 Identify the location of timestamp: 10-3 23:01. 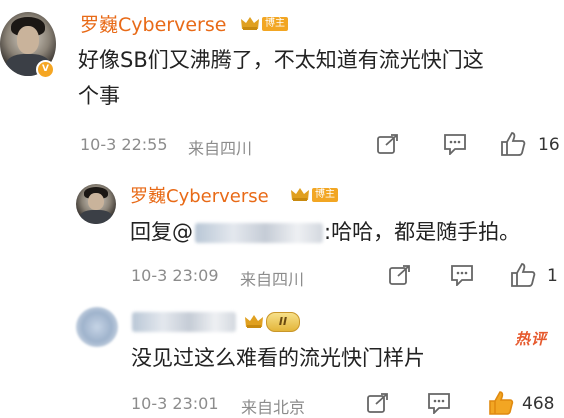
(175, 403).